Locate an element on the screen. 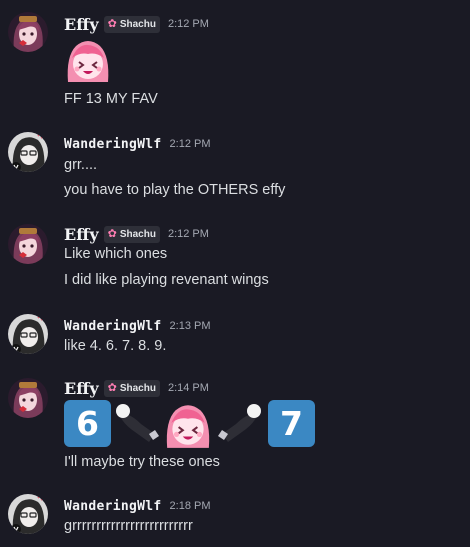 The height and width of the screenshot is (547, 470). keycap-label: 6 is located at coordinates (87, 423).